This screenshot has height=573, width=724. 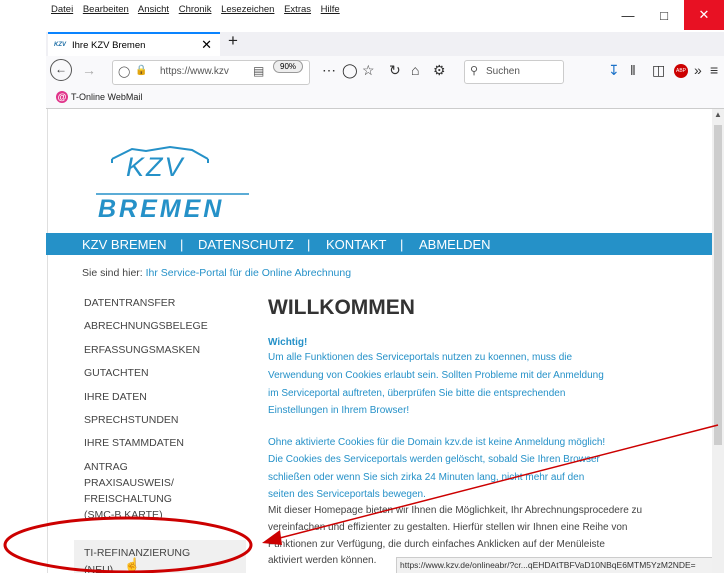 What do you see at coordinates (288, 66) in the screenshot?
I see `zoom-indicator: 90%` at bounding box center [288, 66].